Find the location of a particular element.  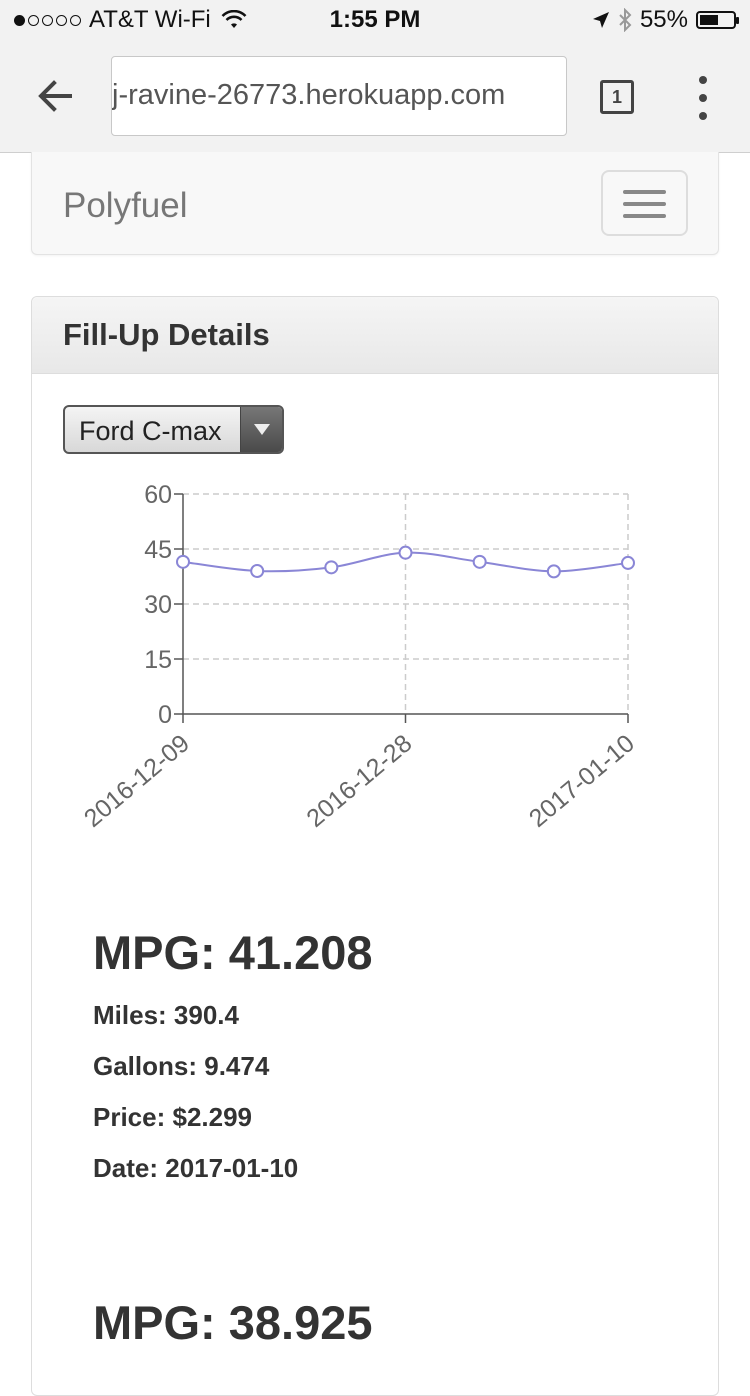

entry-mpg: MPG: 41.208 is located at coordinates (233, 952).